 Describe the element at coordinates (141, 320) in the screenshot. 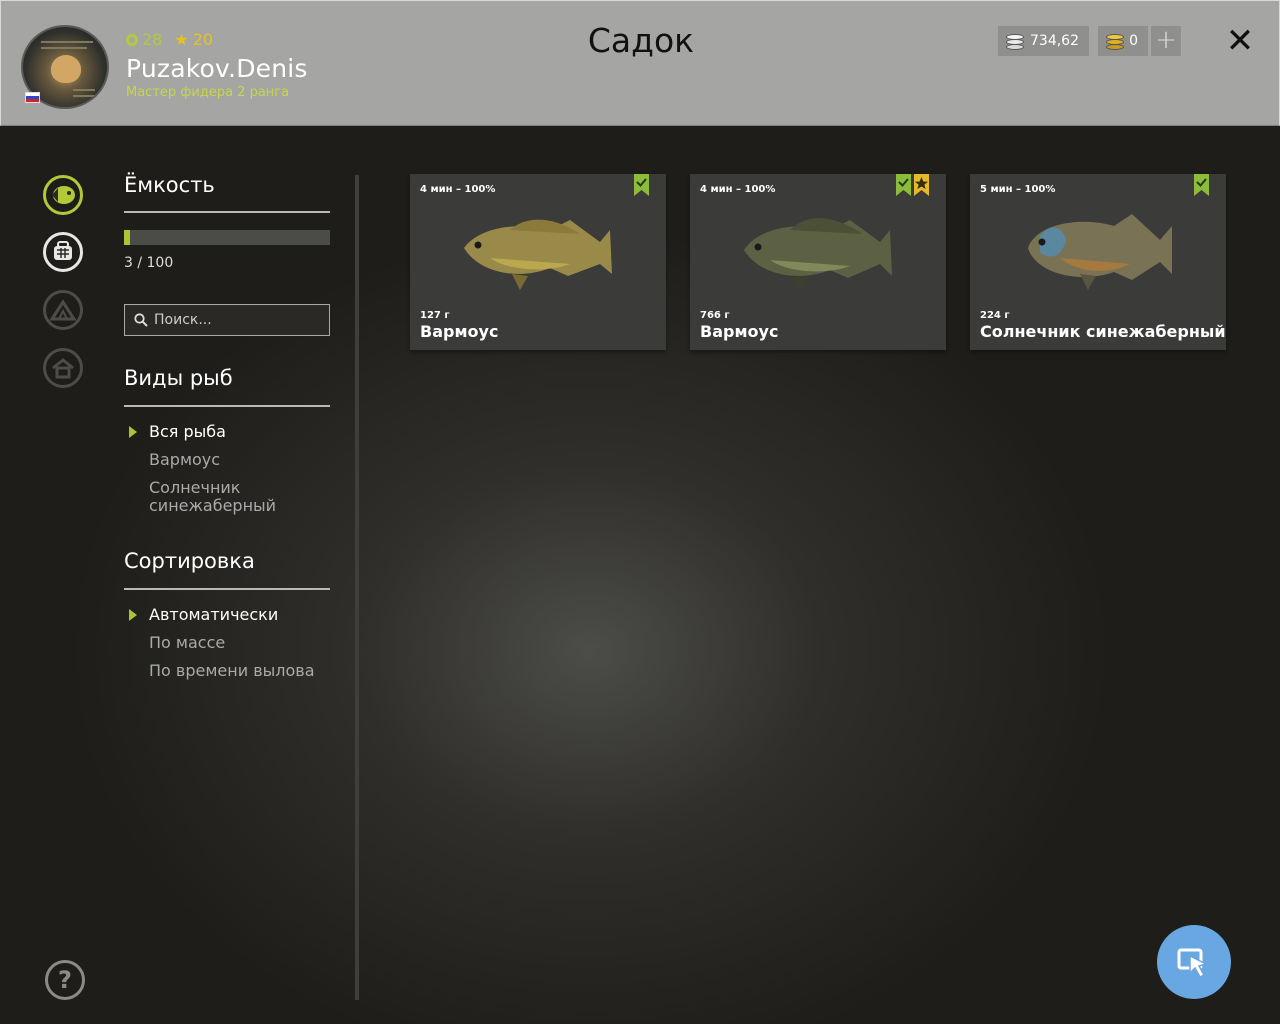

I see `search-icon` at that location.